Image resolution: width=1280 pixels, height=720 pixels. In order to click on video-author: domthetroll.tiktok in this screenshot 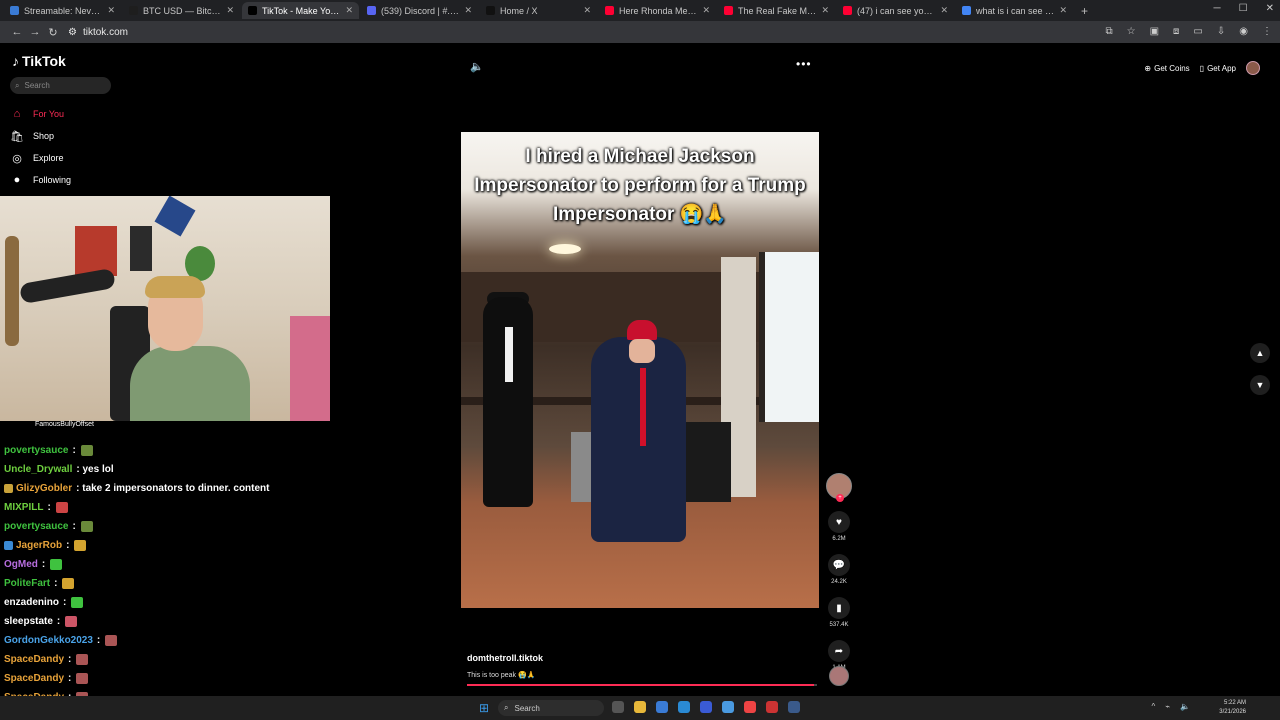, I will do `click(505, 658)`.